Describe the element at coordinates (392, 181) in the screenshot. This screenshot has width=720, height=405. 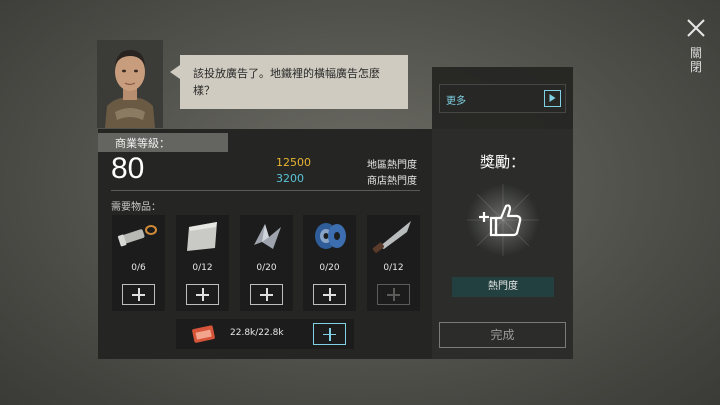
I see `shop-heat-label: 商店熱門度` at that location.